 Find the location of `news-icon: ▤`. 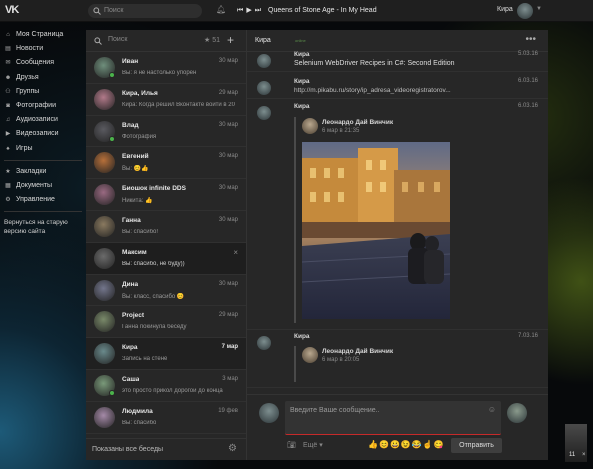

news-icon: ▤ is located at coordinates (8, 49).